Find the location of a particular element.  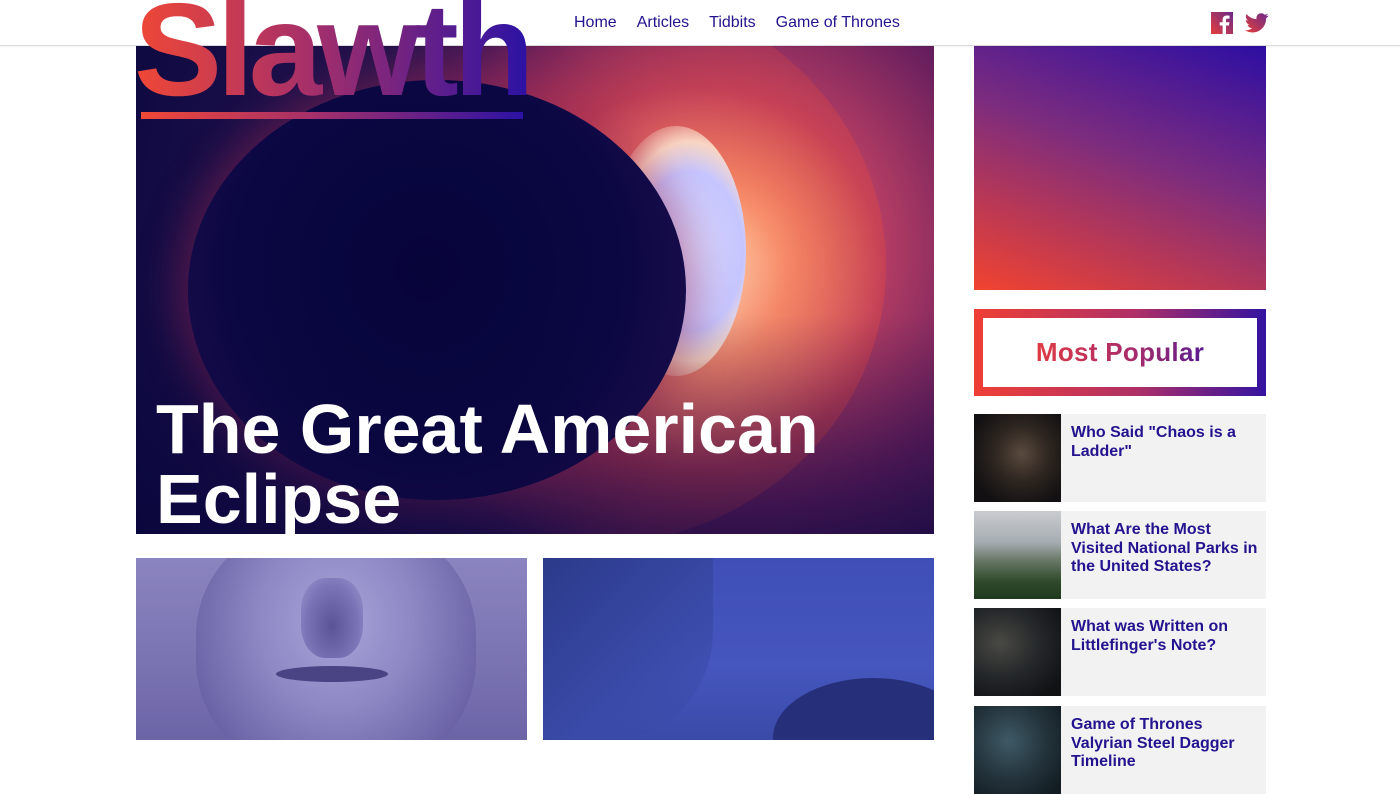

sidebar-ad-box is located at coordinates (1120, 168).